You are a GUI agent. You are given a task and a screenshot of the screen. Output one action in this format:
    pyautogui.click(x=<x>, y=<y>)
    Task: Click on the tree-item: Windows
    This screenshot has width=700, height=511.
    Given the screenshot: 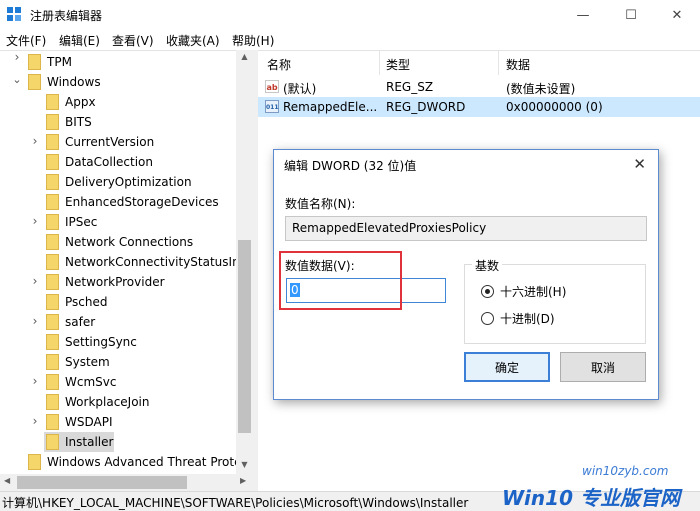 What is the action you would take?
    pyautogui.click(x=64, y=82)
    